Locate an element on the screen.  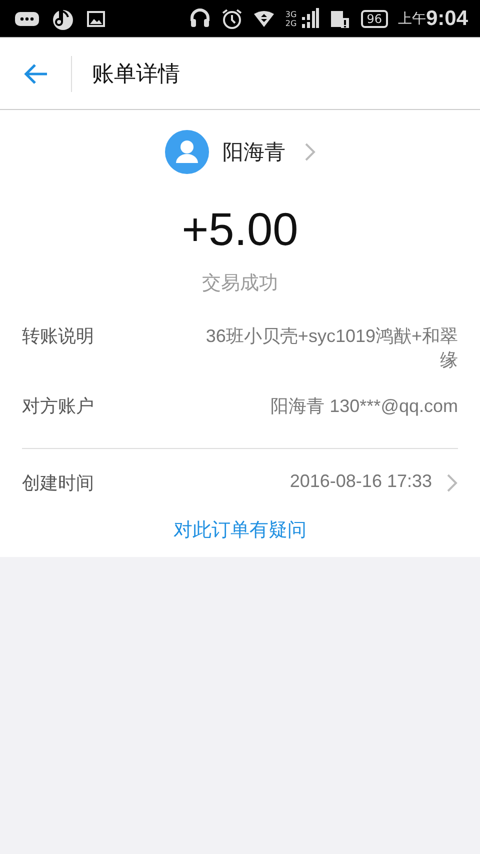
clock-period: 上午 is located at coordinates (412, 19).